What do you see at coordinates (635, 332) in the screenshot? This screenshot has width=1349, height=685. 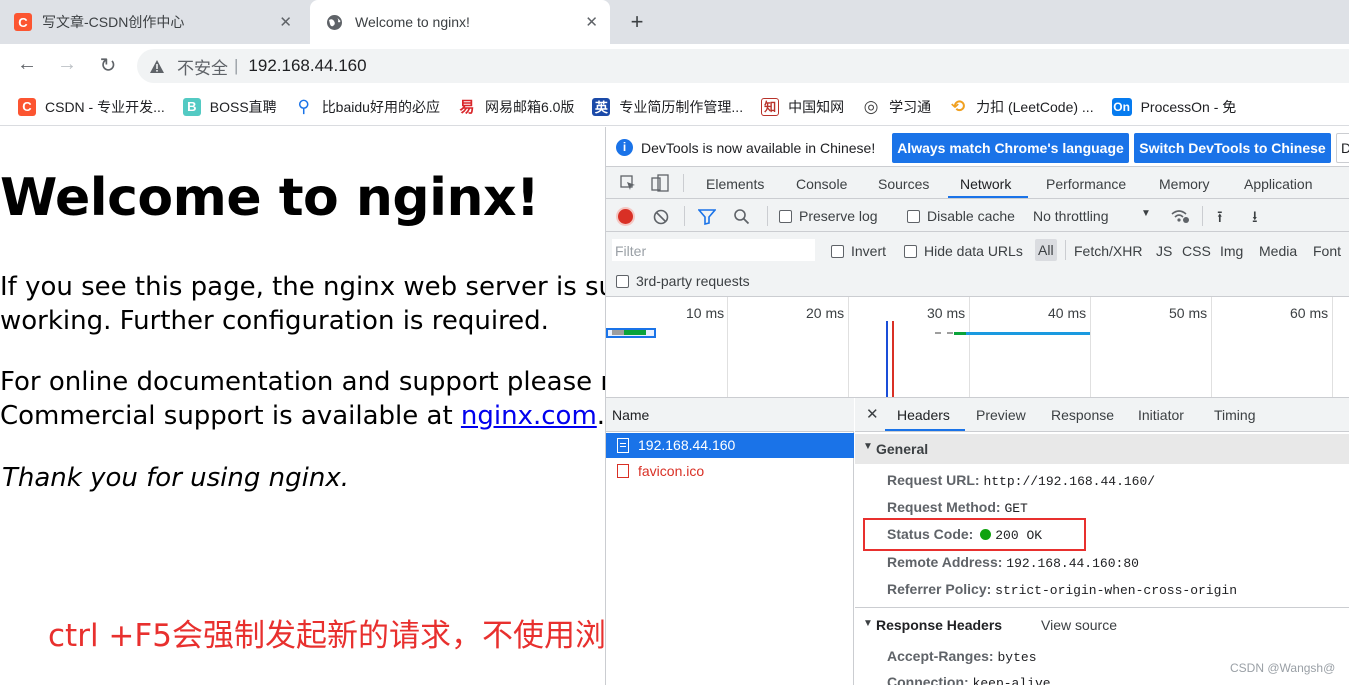 I see `request-bar-waiting` at bounding box center [635, 332].